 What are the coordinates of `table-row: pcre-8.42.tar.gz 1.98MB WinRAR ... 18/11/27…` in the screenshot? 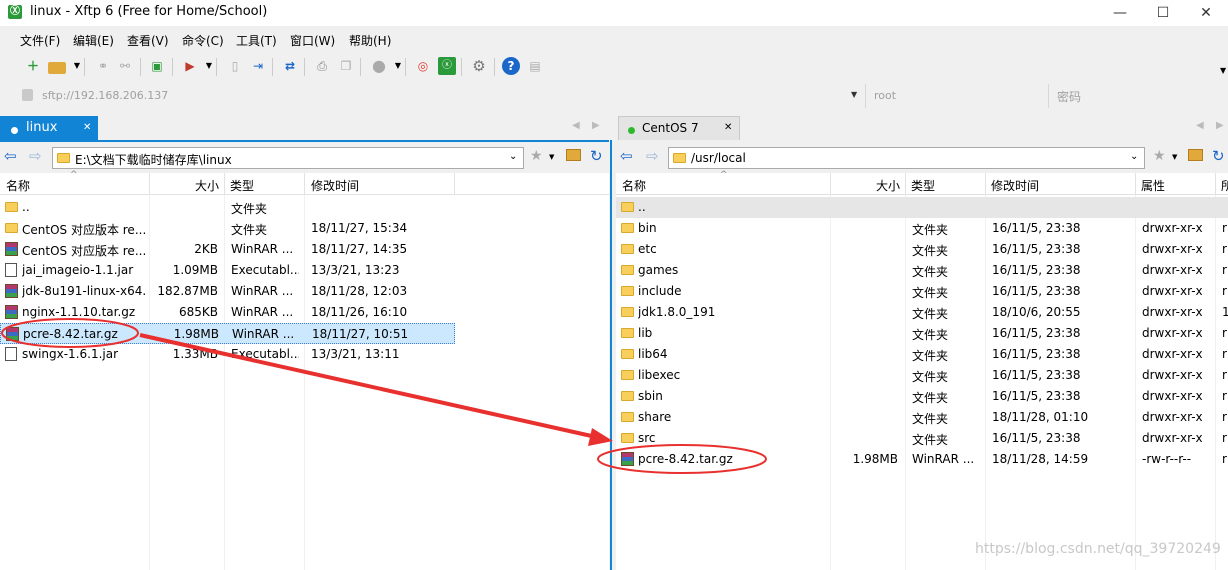 It's located at (227, 333).